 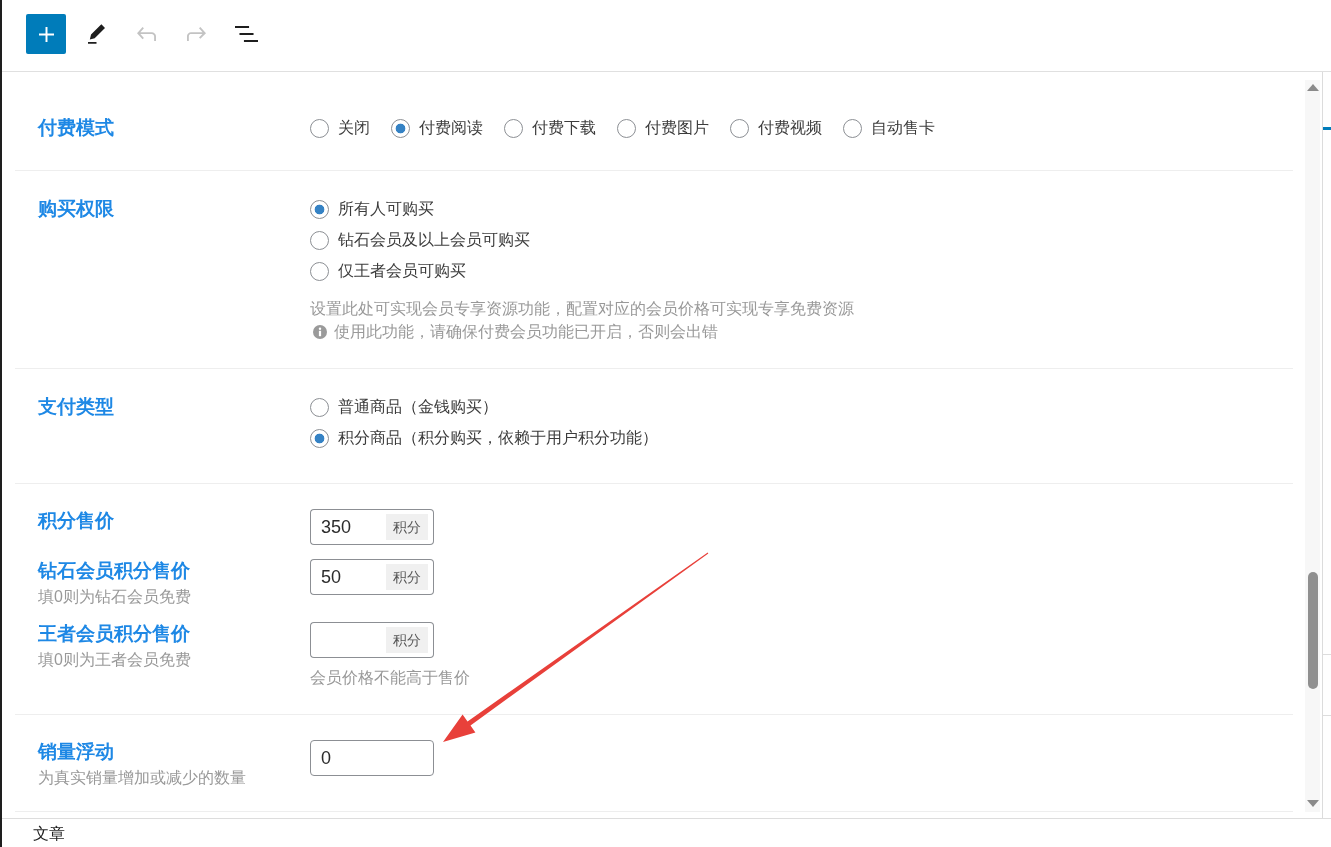 I want to click on help-text: 设置此处可实现会员专享资源功能，配置对应的会员价格可实现专享免费资源, so click(x=582, y=309).